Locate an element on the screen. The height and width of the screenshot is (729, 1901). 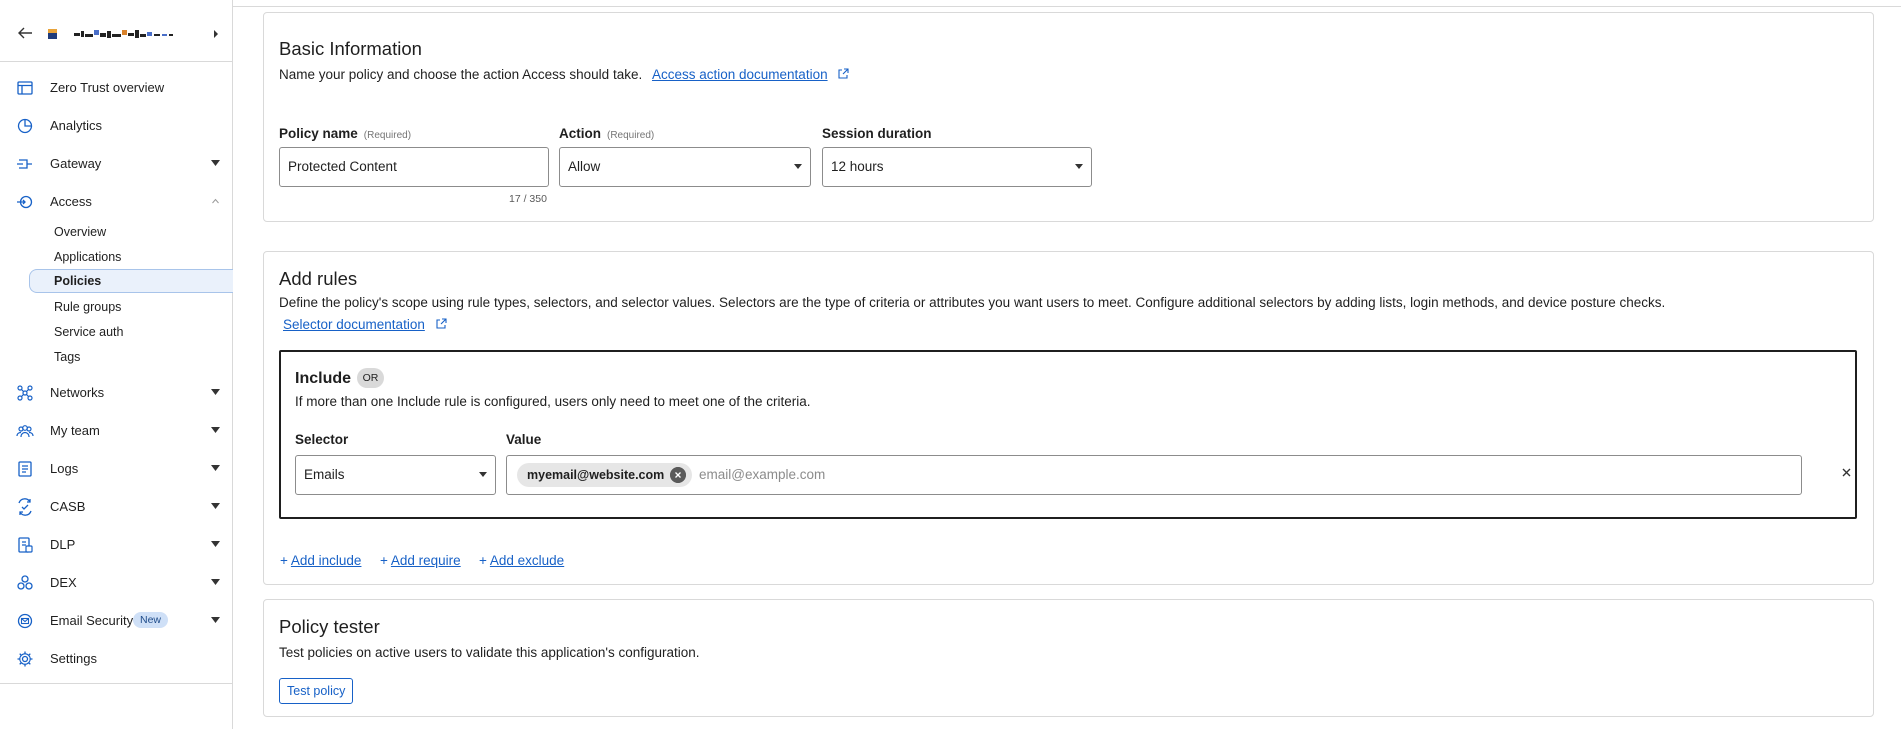
add-exclude-link: + Add exclude is located at coordinates (521, 560).